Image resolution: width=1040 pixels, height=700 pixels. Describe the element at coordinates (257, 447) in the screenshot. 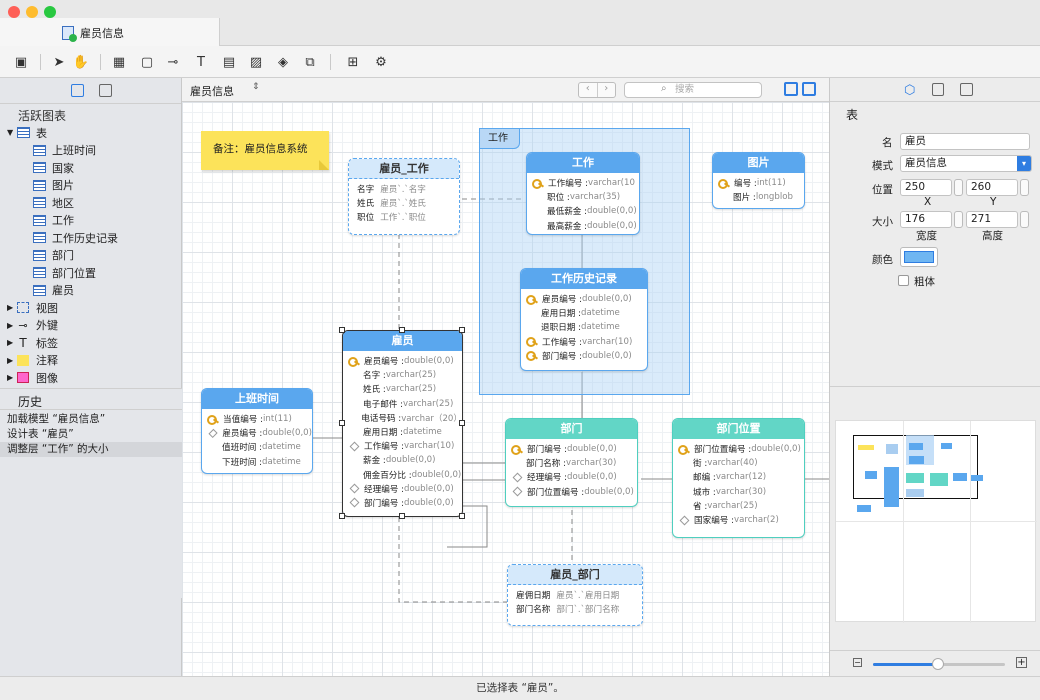

I see `field-row: 值班时间 : datetime` at that location.